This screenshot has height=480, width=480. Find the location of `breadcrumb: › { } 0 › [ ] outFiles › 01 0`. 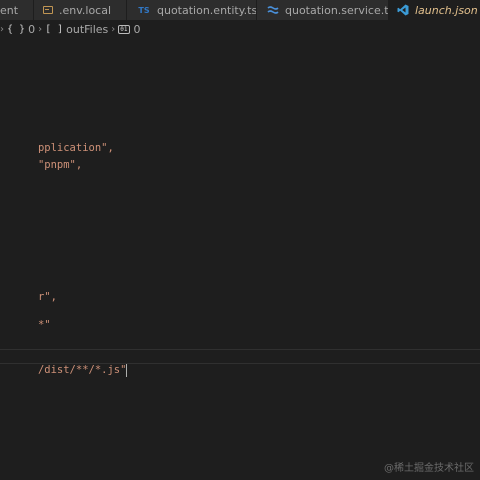

breadcrumb: › { } 0 › [ ] outFiles › 01 0 is located at coordinates (240, 29).